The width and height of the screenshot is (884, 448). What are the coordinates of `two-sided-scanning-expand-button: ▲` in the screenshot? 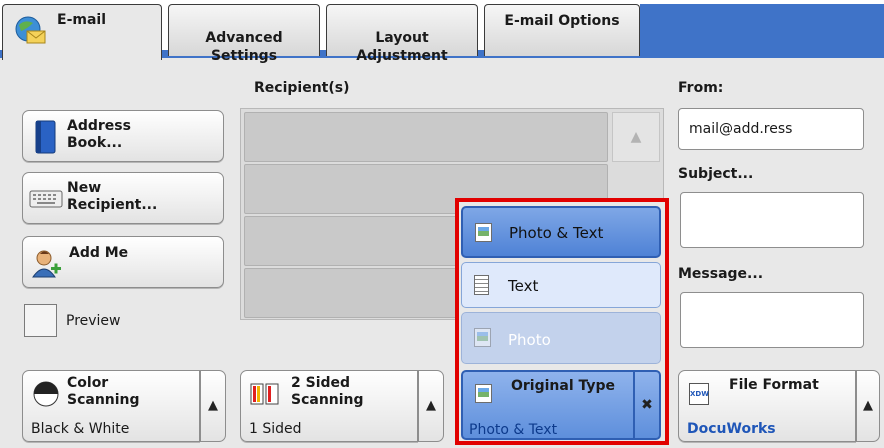 It's located at (431, 406).